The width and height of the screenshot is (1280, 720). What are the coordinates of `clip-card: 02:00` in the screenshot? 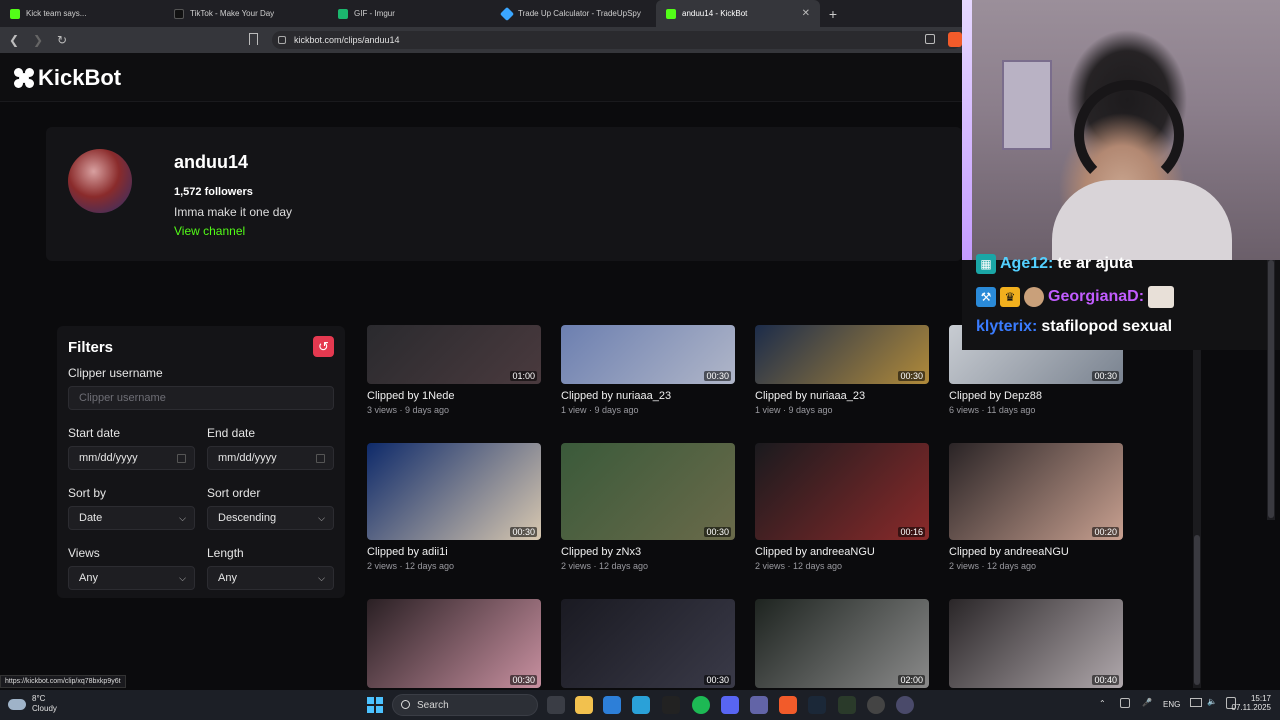 It's located at (843, 643).